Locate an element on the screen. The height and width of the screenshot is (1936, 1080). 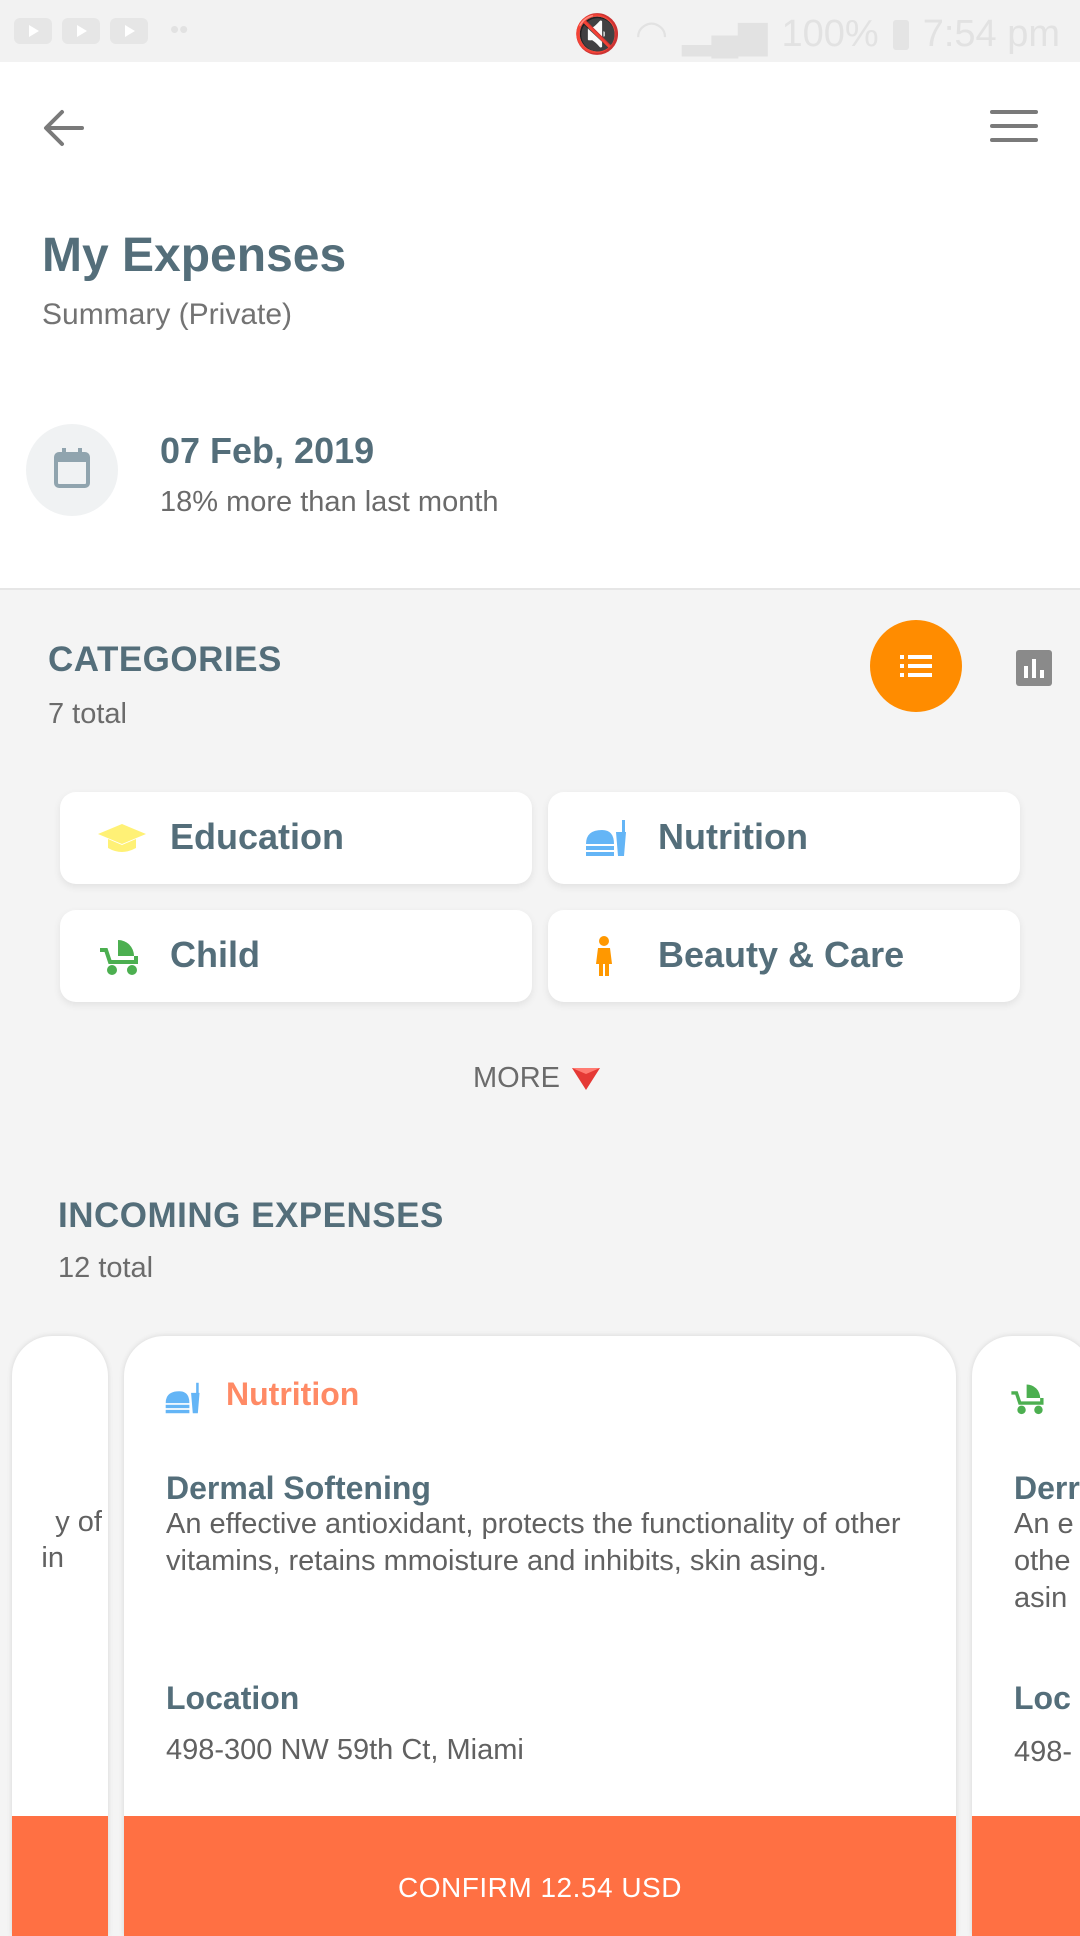
summary-date: 07 Feb, 2019 is located at coordinates (267, 450).